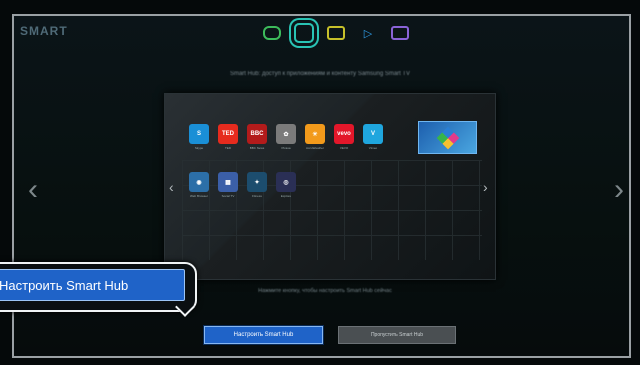  I want to click on app-tile: V, so click(373, 134).